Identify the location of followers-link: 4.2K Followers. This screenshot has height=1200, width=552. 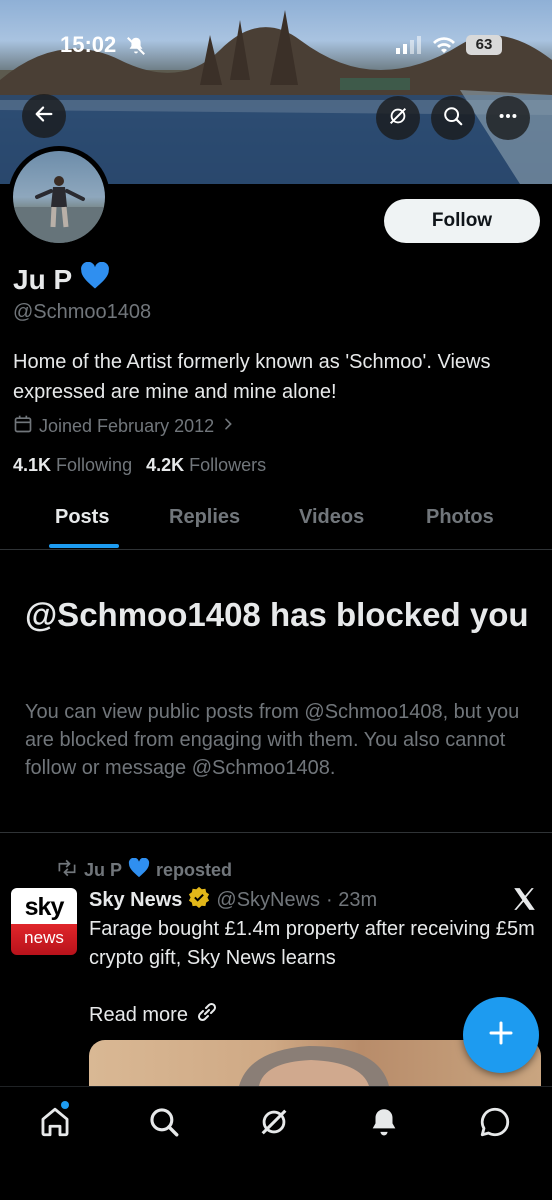
(206, 465).